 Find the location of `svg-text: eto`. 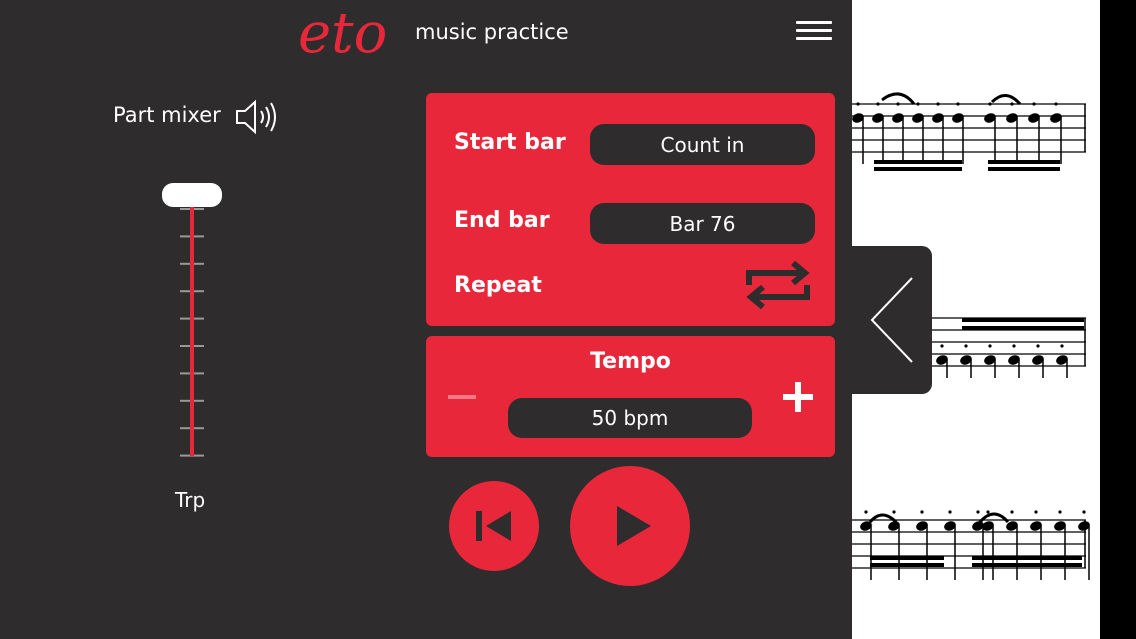

svg-text: eto is located at coordinates (342, 35).